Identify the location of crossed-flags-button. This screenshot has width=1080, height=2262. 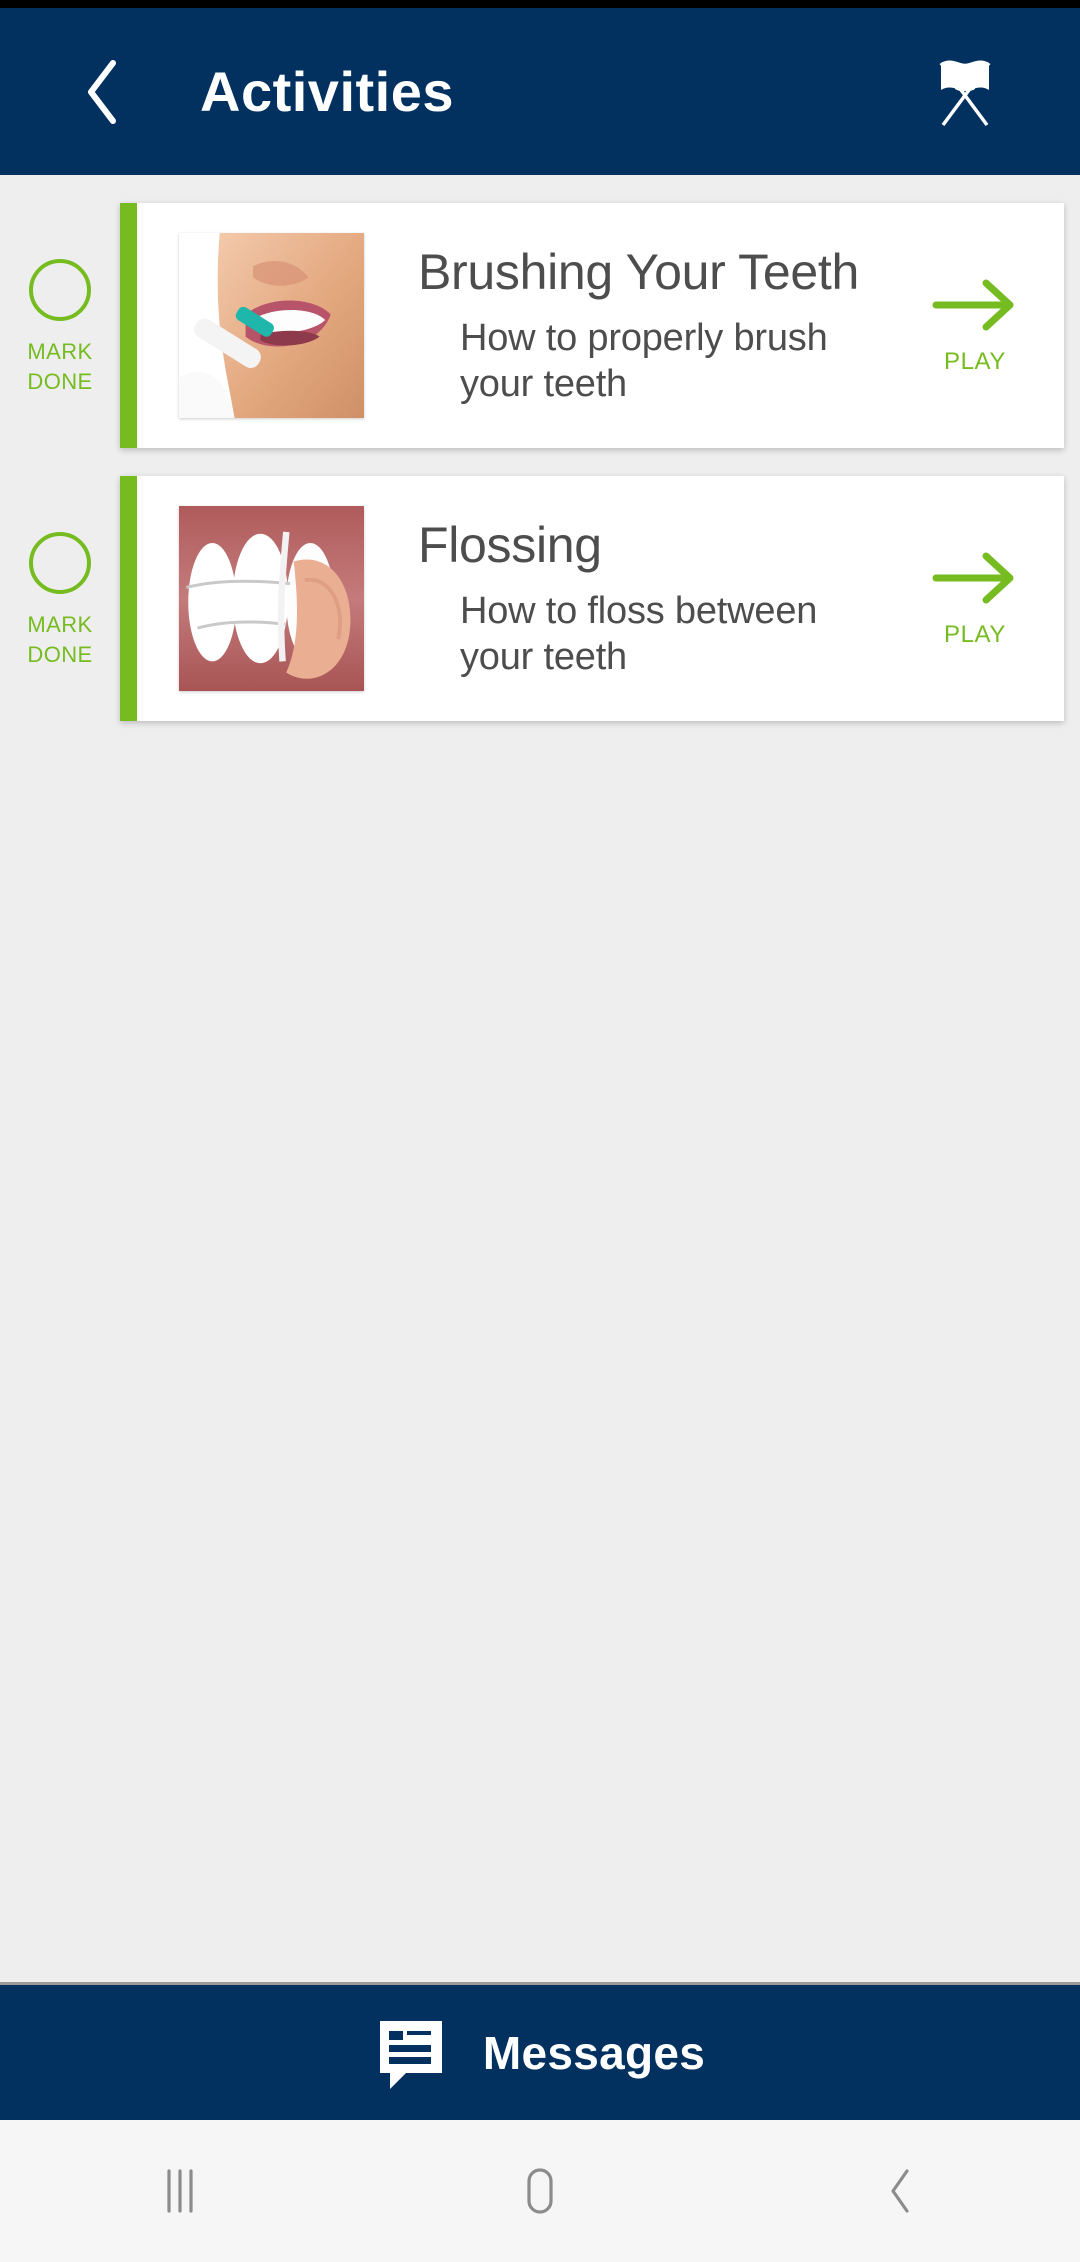
(965, 92).